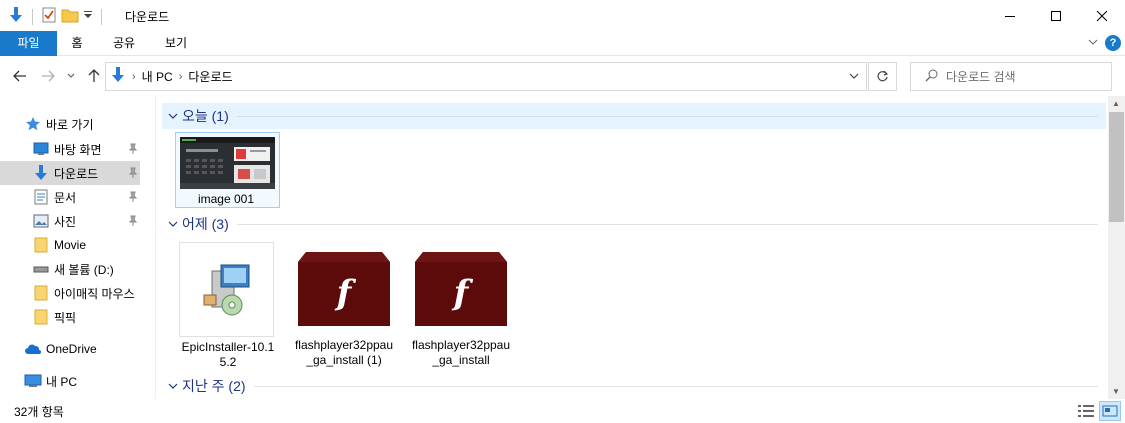 Image resolution: width=1125 pixels, height=423 pixels. Describe the element at coordinates (1110, 411) in the screenshot. I see `large-icons-view-button` at that location.